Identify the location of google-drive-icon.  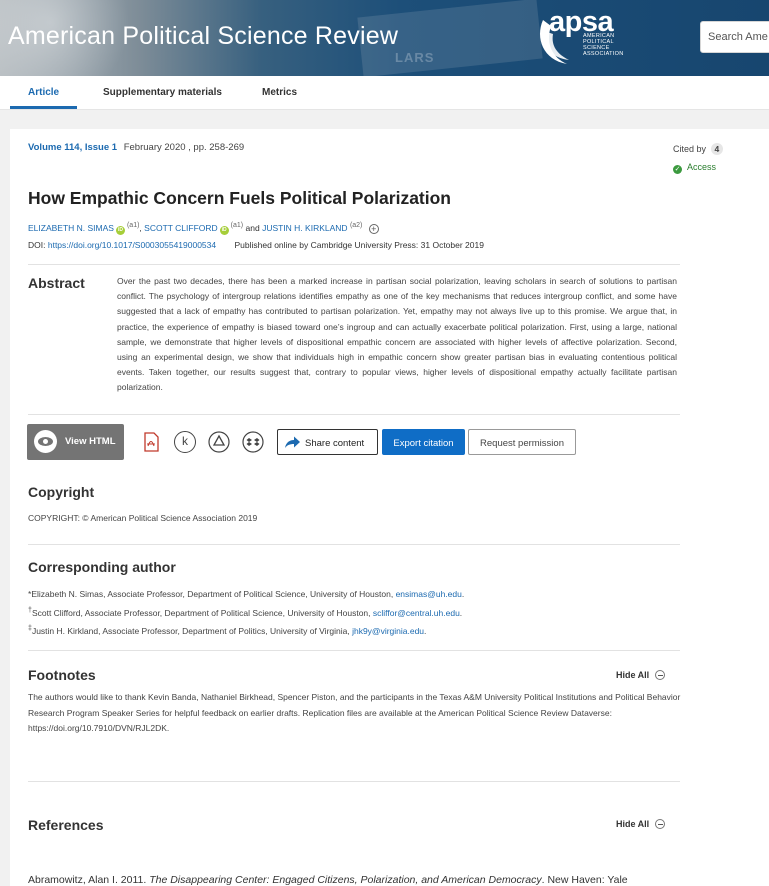
(219, 442).